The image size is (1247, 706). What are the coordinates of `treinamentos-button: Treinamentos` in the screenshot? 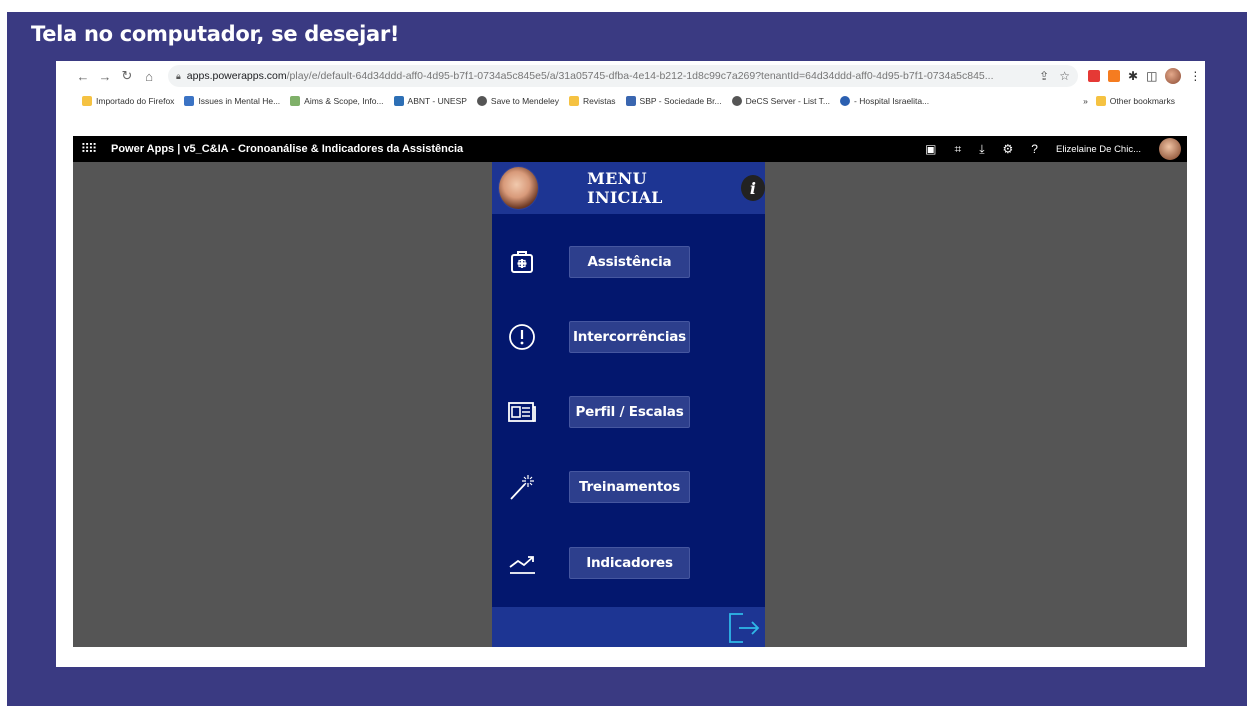 It's located at (629, 487).